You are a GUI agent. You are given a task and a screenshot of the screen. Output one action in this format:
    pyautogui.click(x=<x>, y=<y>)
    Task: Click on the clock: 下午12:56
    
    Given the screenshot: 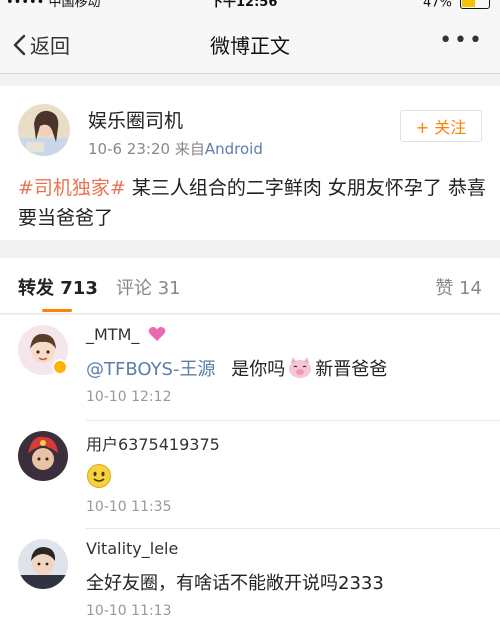 What is the action you would take?
    pyautogui.click(x=244, y=5)
    